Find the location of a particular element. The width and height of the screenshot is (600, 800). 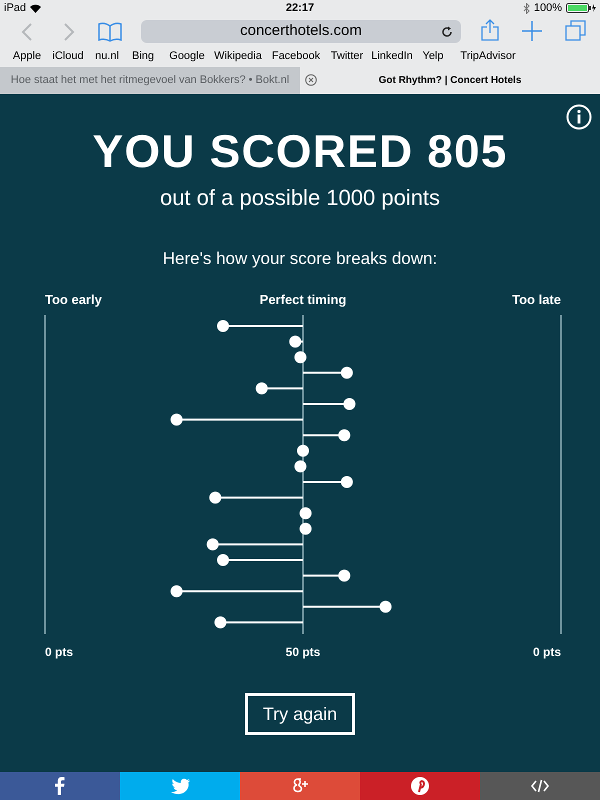

share-icon is located at coordinates (490, 30).